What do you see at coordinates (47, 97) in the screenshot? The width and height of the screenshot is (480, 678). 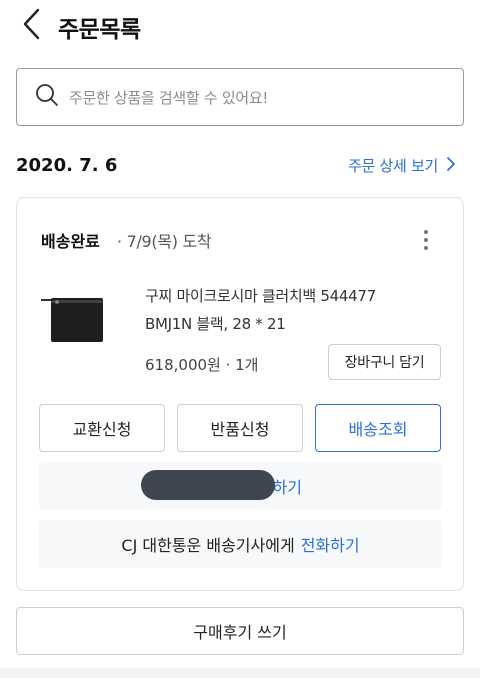 I see `search-icon` at bounding box center [47, 97].